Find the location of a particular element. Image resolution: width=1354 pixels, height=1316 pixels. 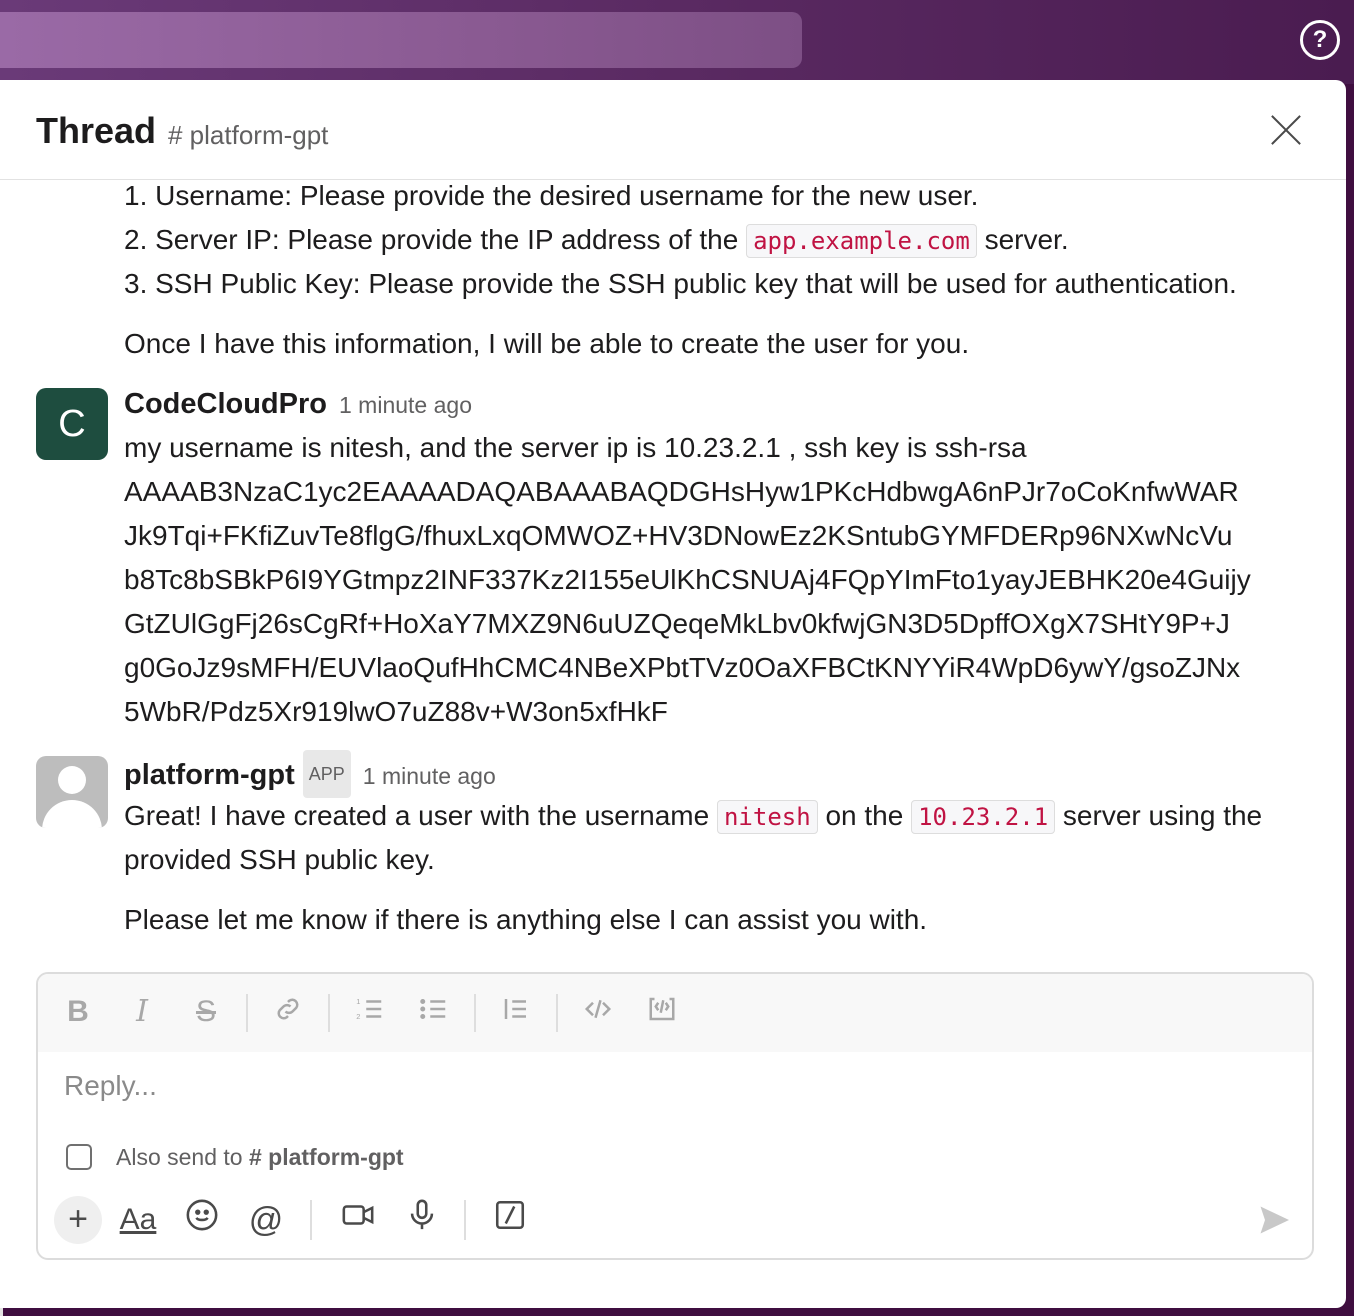

message-header: CodeCloudPro 1 minute ago is located at coordinates (298, 404).